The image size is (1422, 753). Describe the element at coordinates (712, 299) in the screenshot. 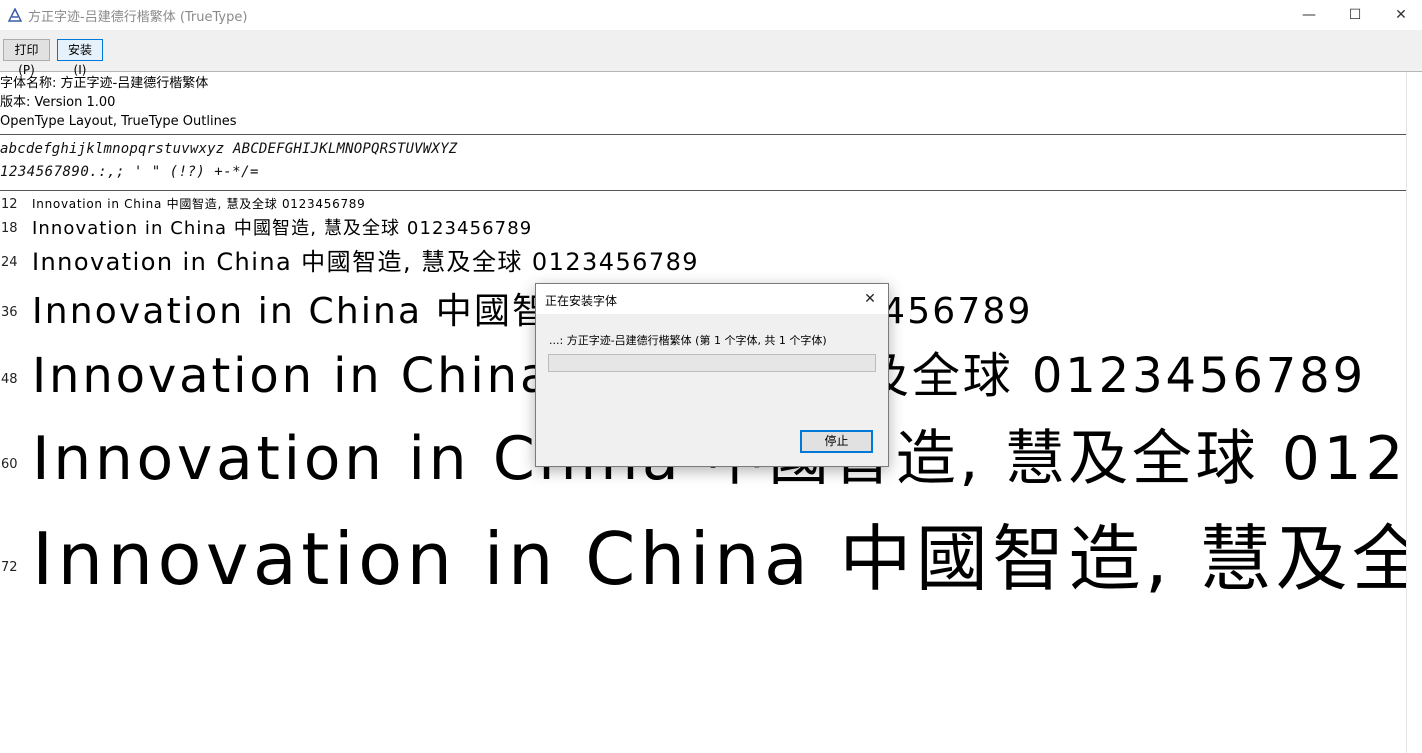

I see `dialog-title-bar: 正在安装字体 ✕` at that location.